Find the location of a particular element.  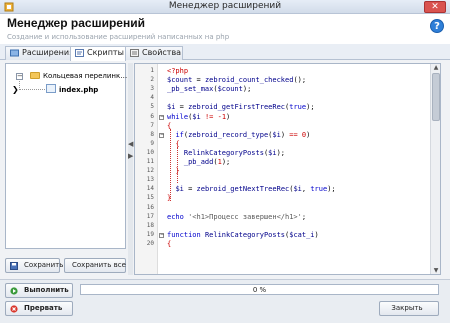

panel-splitter: ◀ ▶ is located at coordinates (130, 169).